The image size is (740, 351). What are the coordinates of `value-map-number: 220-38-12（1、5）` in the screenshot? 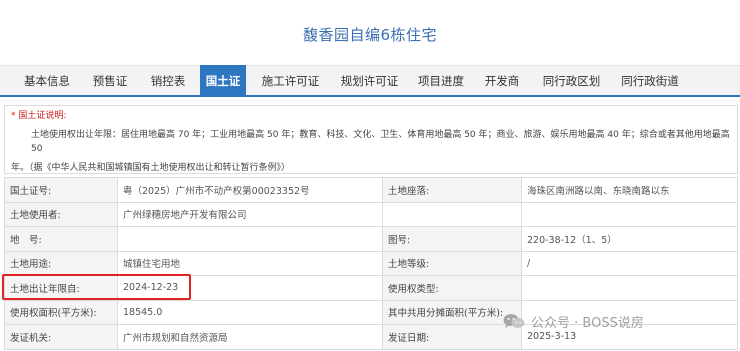 It's located at (629, 239).